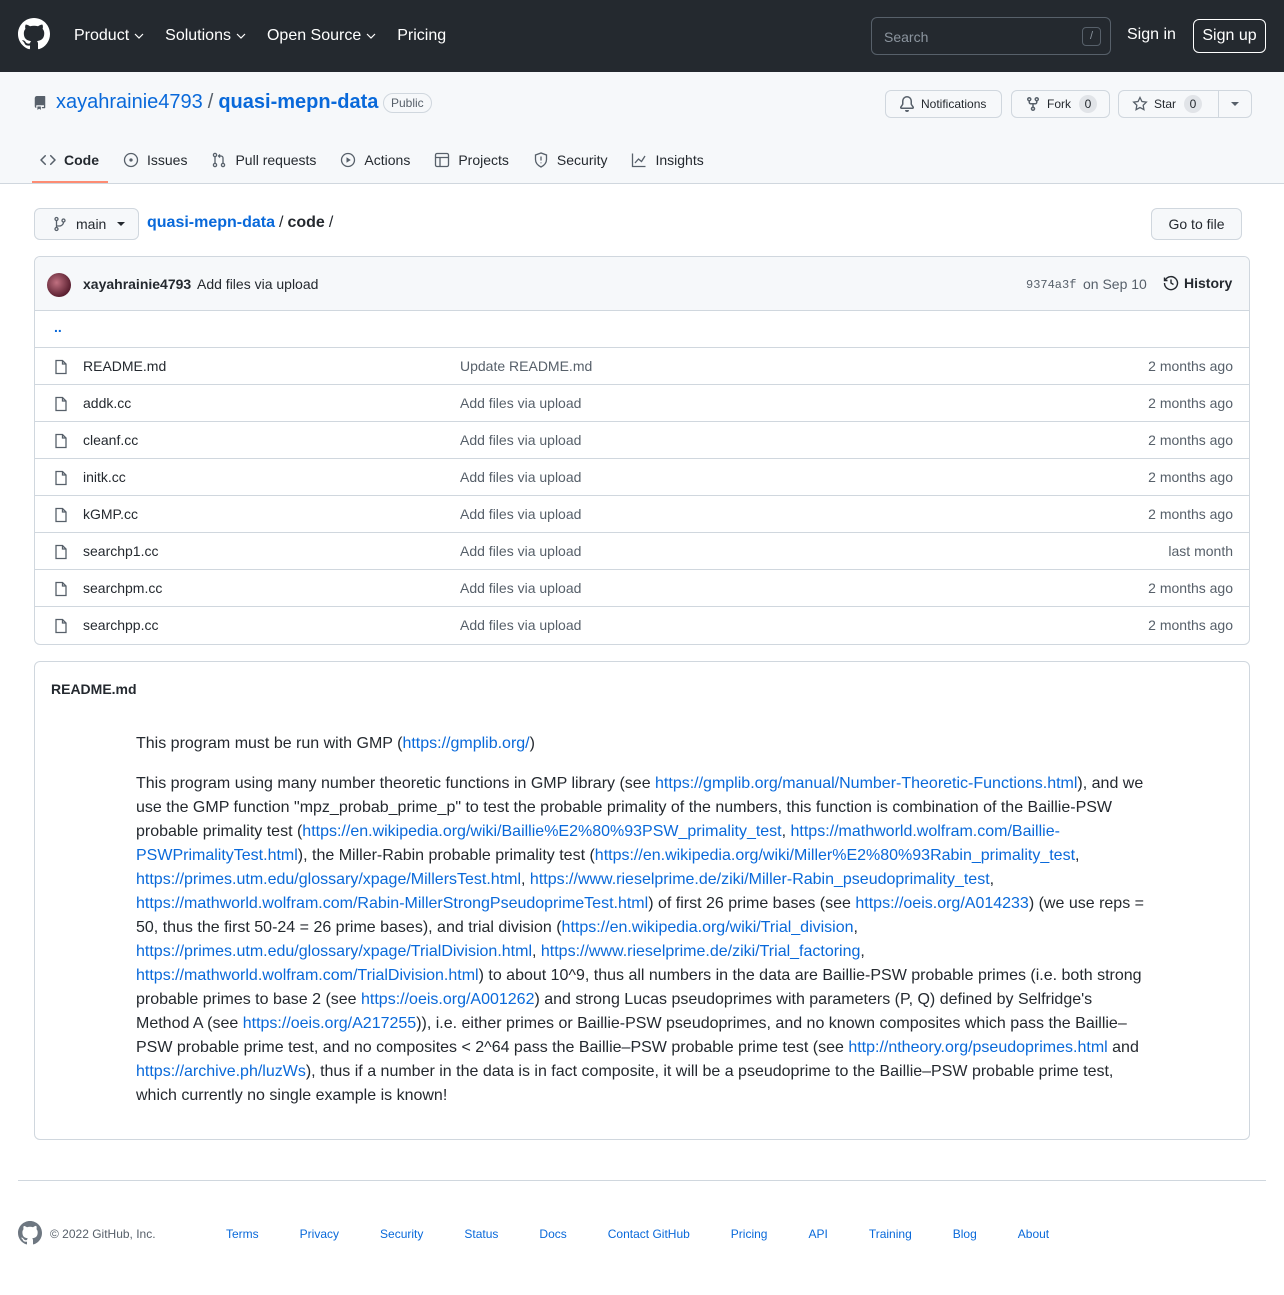 The image size is (1284, 1295). Describe the element at coordinates (122, 588) in the screenshot. I see `file-name-link: searchpm.cc` at that location.